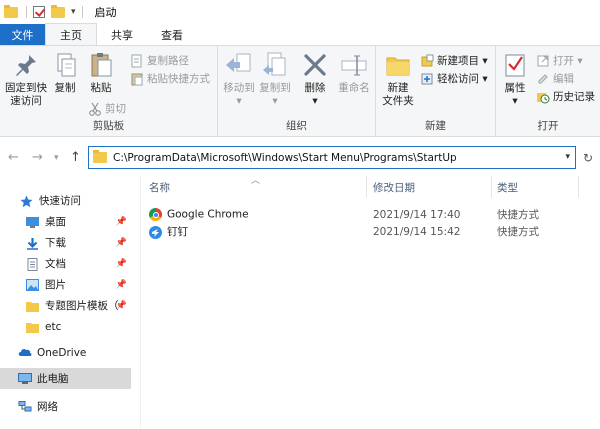 This screenshot has width=600, height=429. What do you see at coordinates (155, 214) in the screenshot?
I see `chrome-icon` at bounding box center [155, 214].